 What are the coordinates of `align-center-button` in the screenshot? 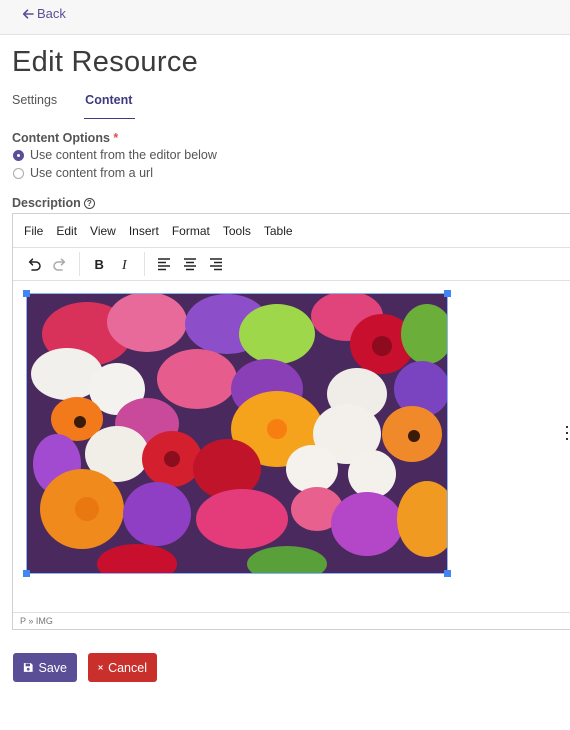 It's located at (190, 264).